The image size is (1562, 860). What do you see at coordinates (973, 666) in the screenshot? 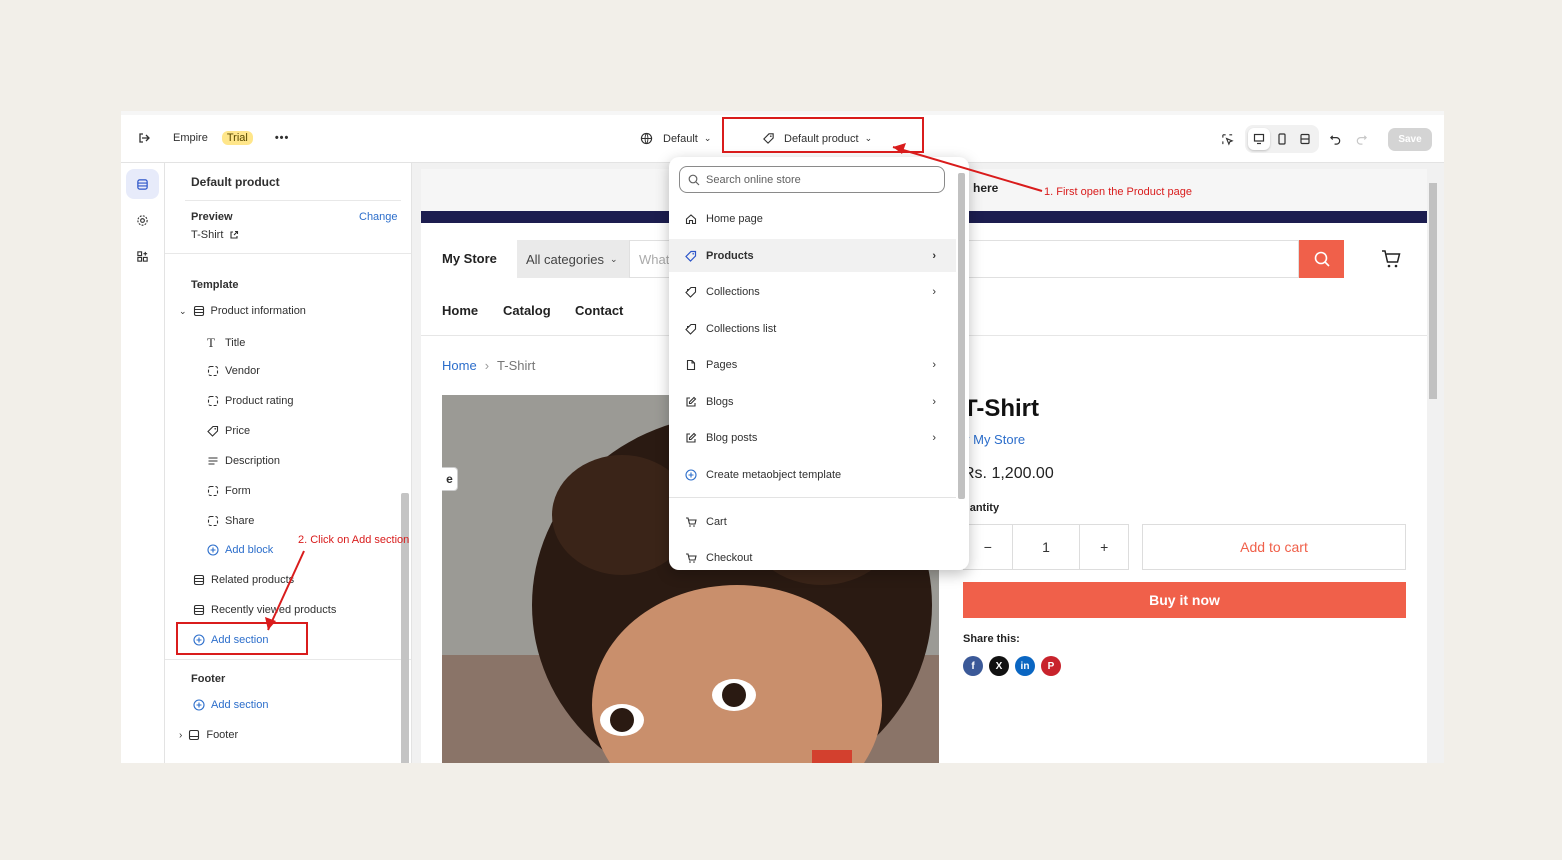
I see `facebook-icon: f` at bounding box center [973, 666].